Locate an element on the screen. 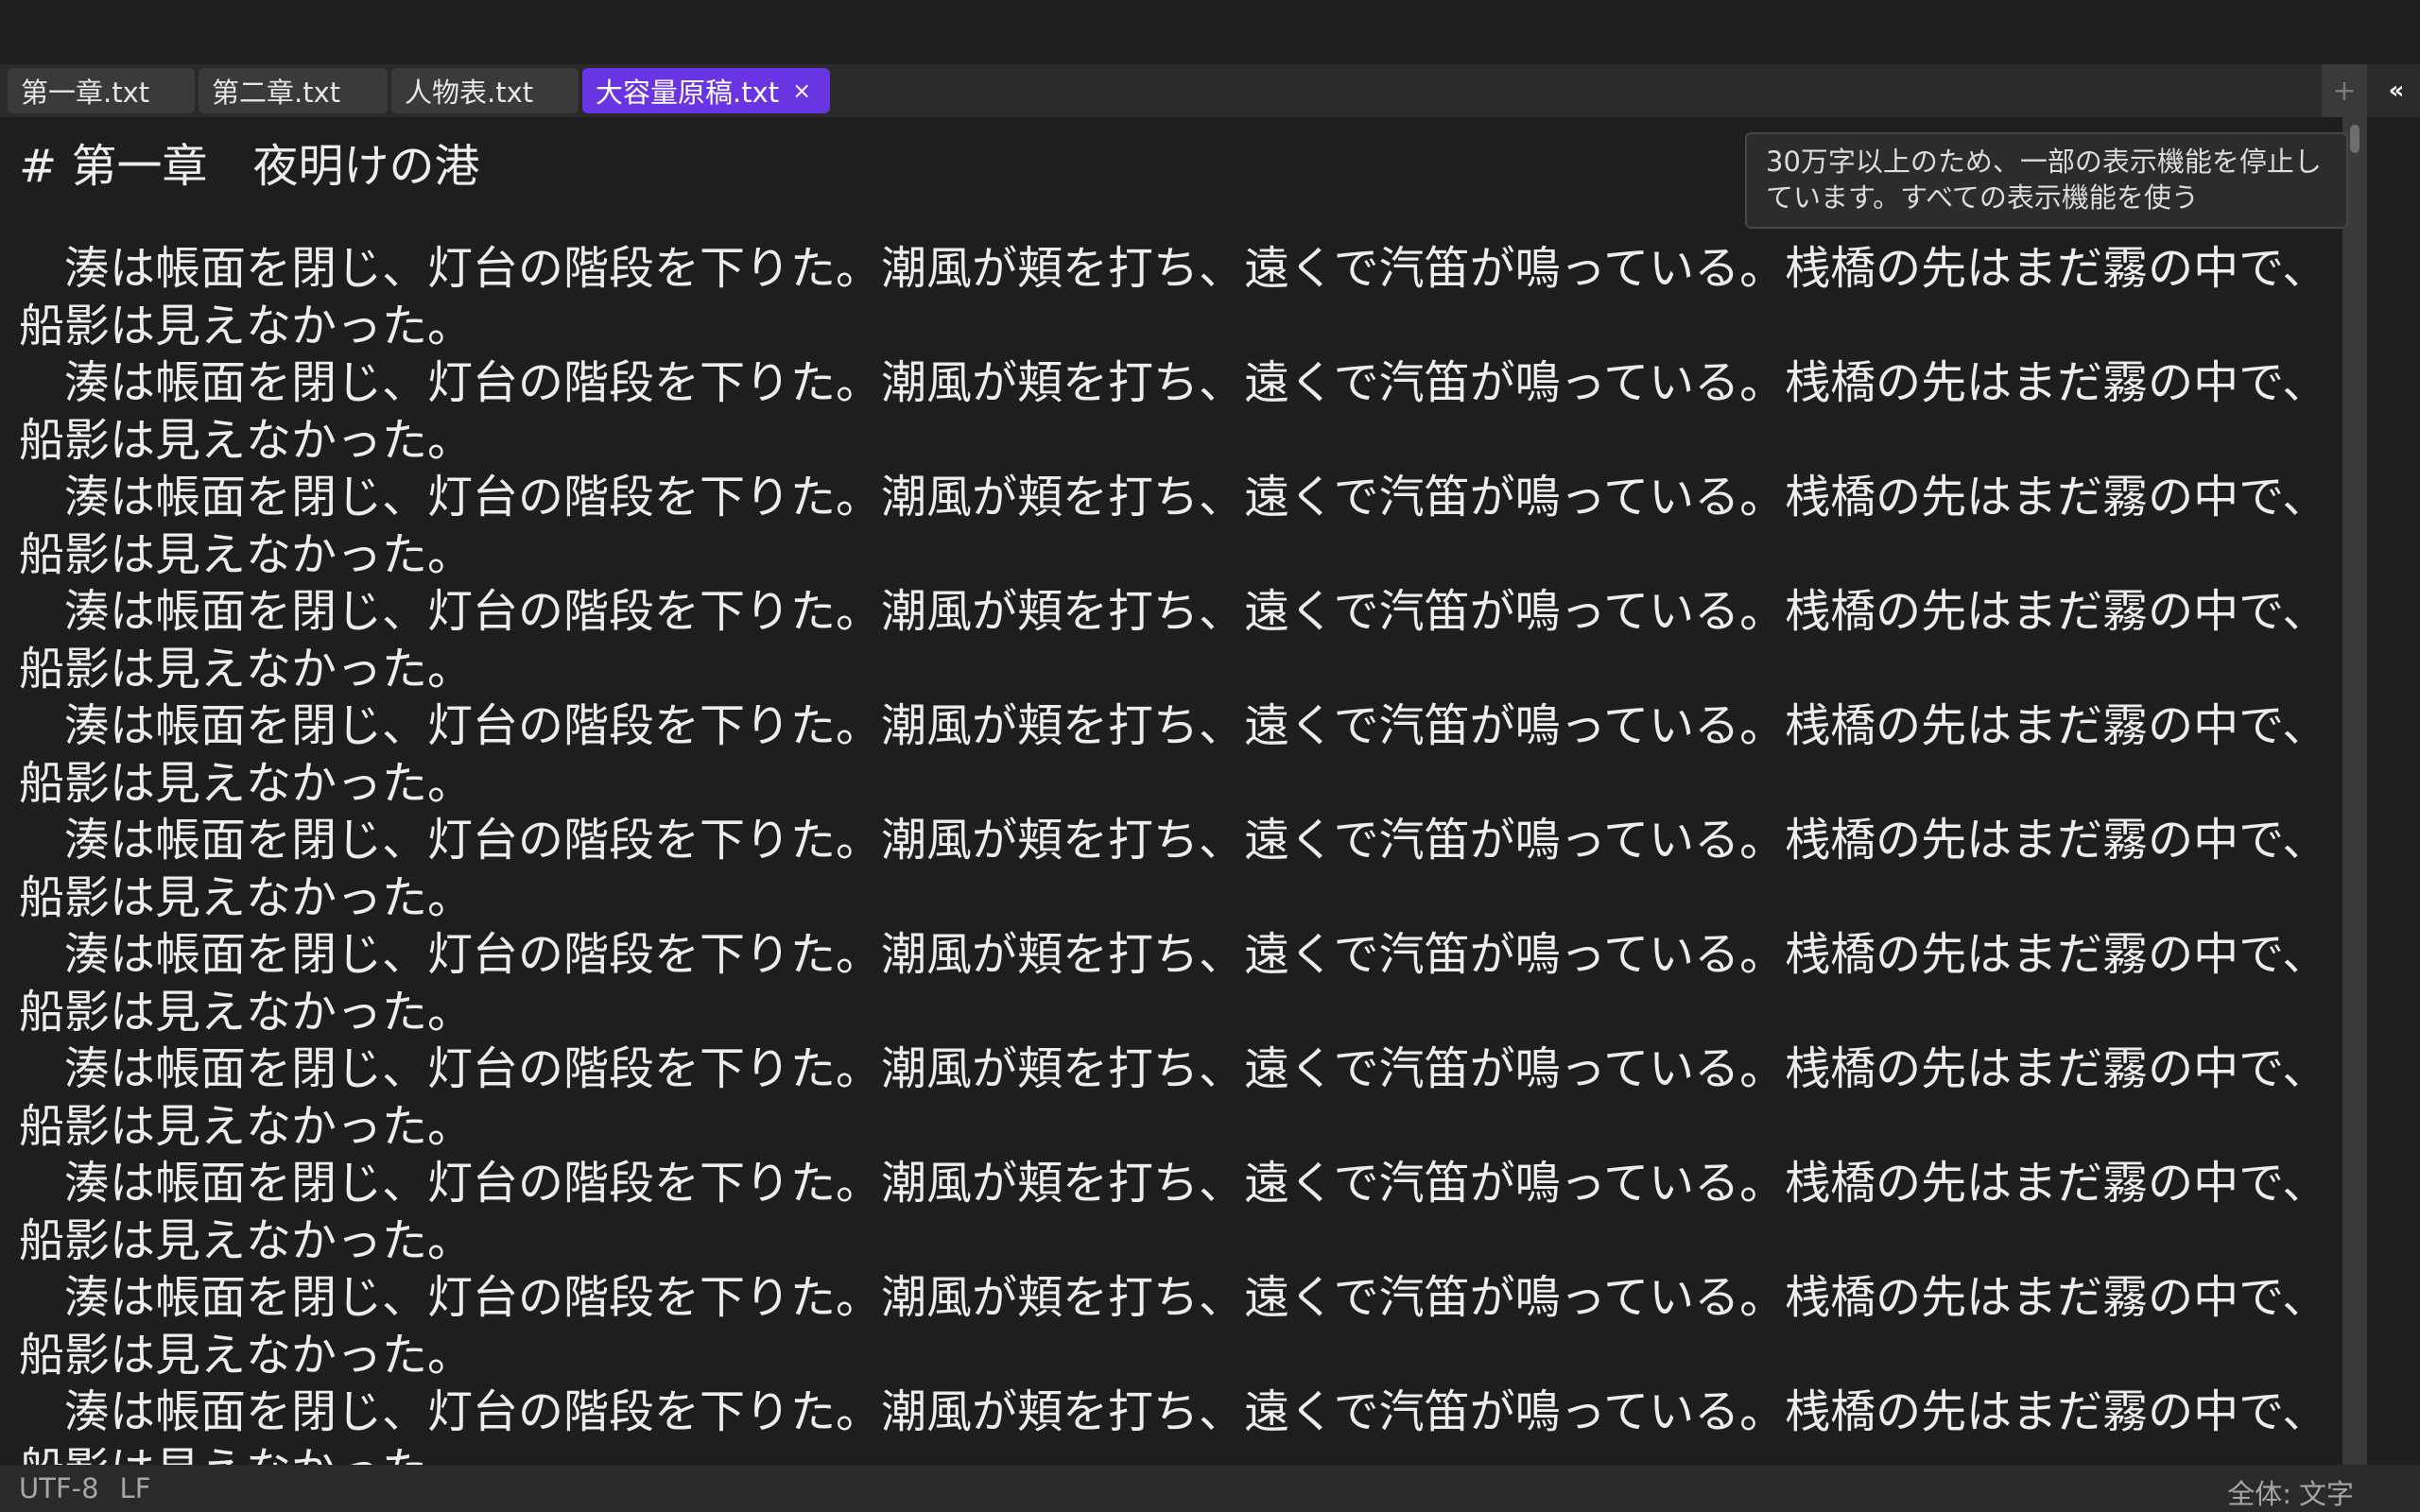 Image resolution: width=2420 pixels, height=1512 pixels. scrollbar-thumb is located at coordinates (2355, 139).